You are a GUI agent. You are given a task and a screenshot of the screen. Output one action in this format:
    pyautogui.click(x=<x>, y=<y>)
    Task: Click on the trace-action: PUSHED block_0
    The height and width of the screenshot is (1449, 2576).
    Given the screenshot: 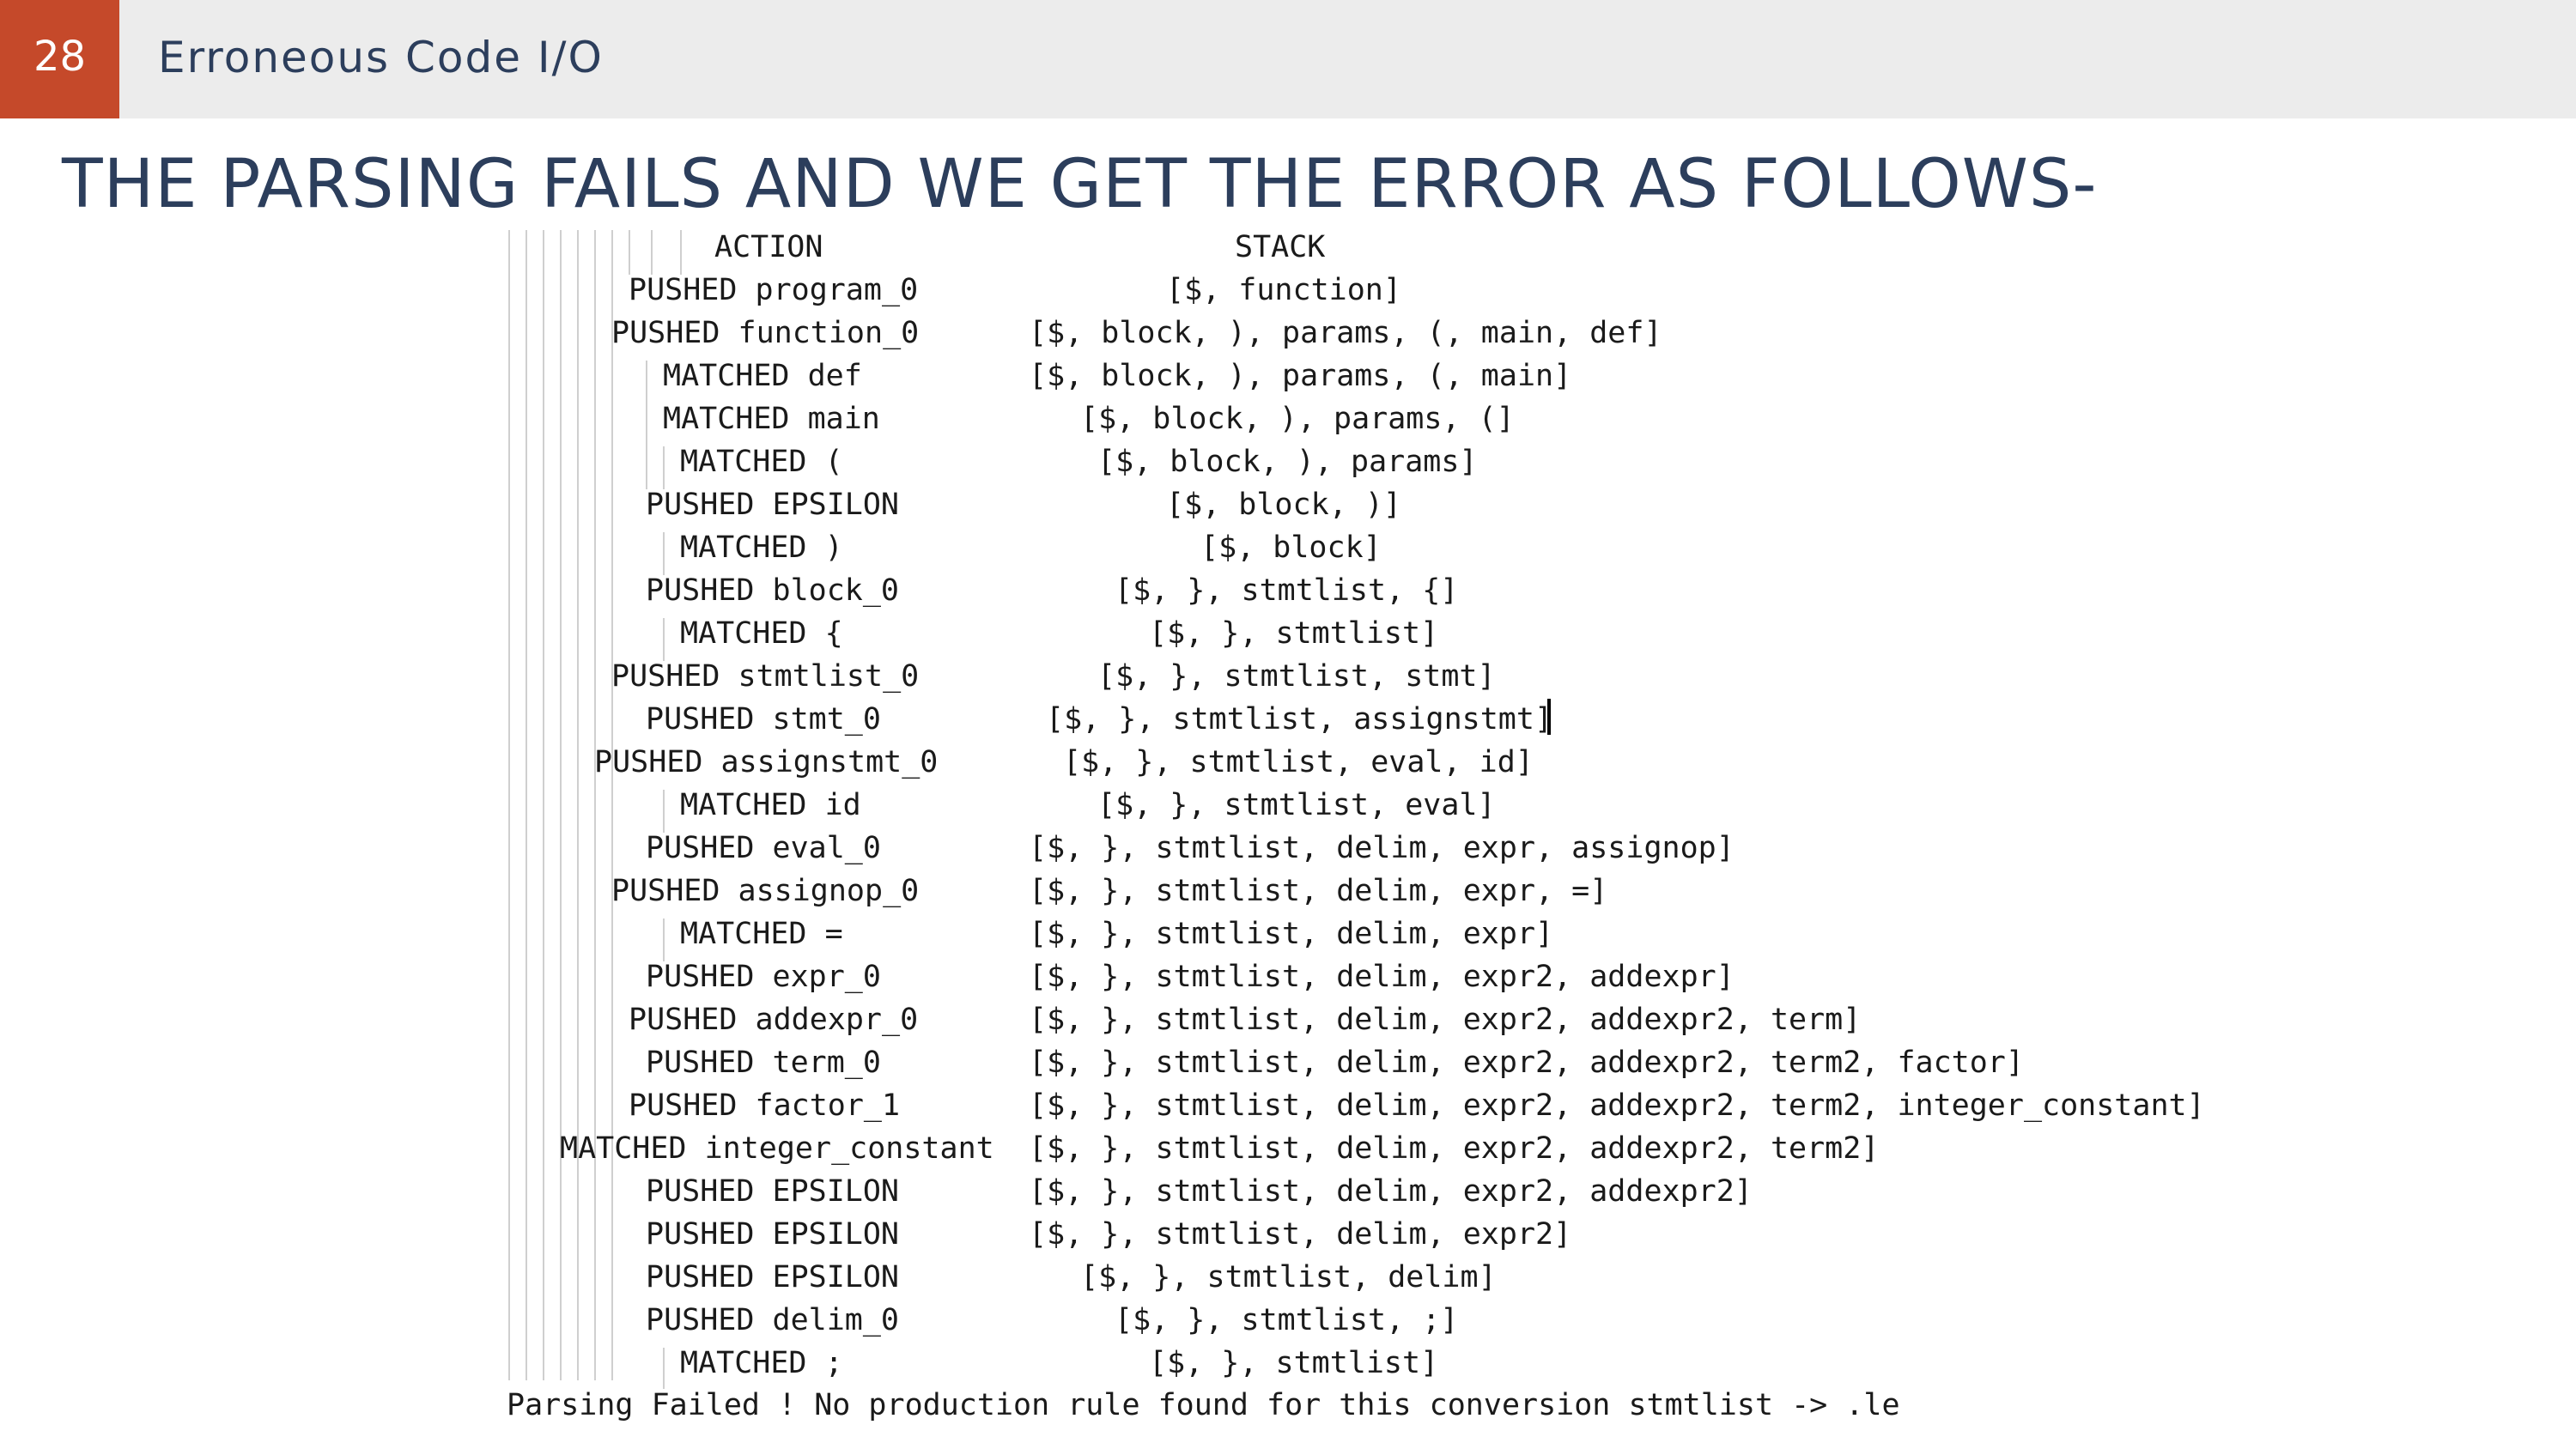 What is the action you would take?
    pyautogui.click(x=773, y=590)
    